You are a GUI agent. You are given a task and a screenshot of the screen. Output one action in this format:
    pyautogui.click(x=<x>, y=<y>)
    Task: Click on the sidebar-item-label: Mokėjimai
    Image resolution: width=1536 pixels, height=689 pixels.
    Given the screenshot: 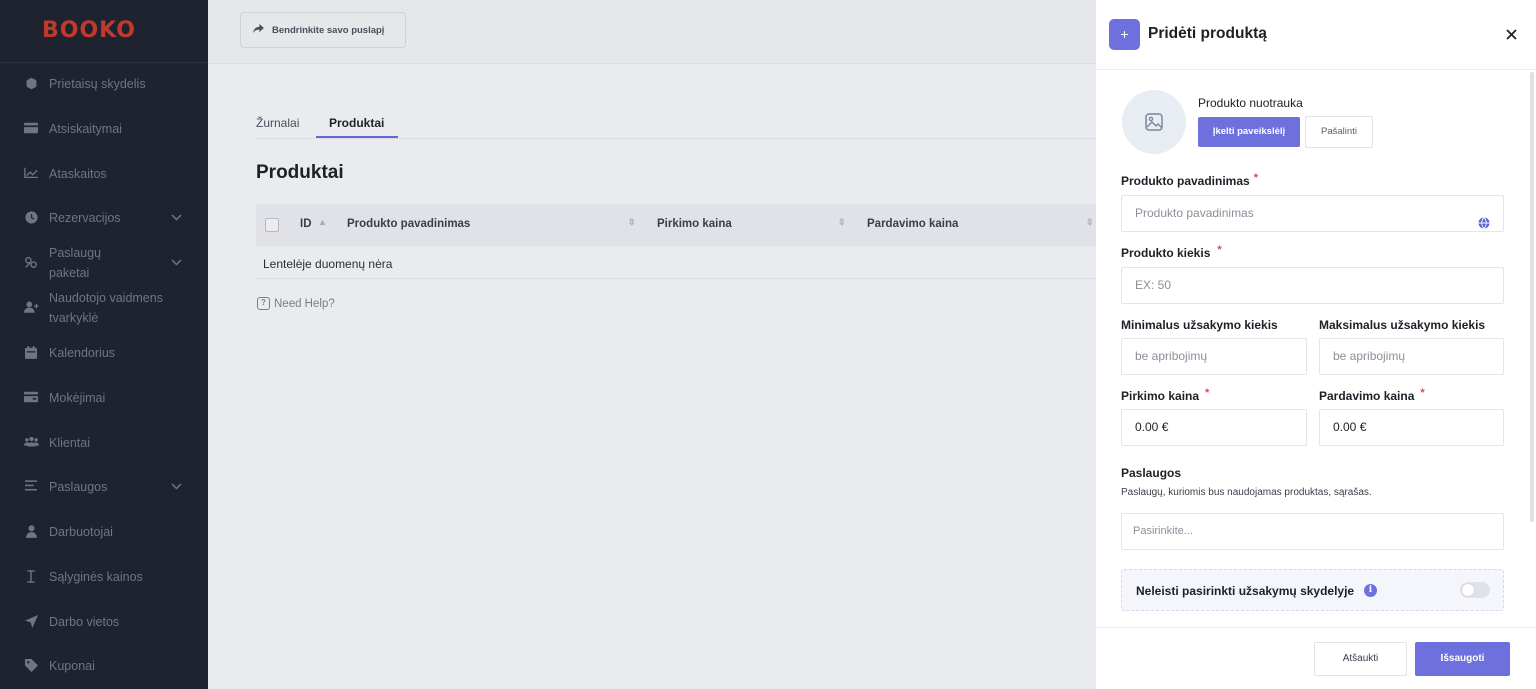 What is the action you would take?
    pyautogui.click(x=77, y=398)
    